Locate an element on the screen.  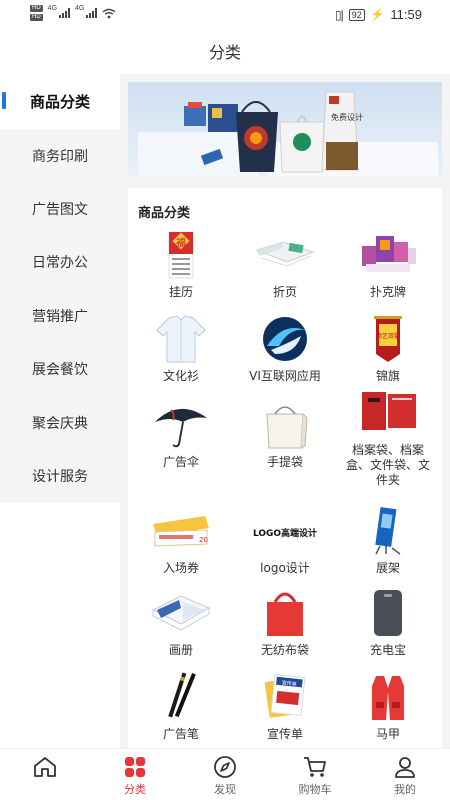
shirt-icon is located at coordinates (181, 339).